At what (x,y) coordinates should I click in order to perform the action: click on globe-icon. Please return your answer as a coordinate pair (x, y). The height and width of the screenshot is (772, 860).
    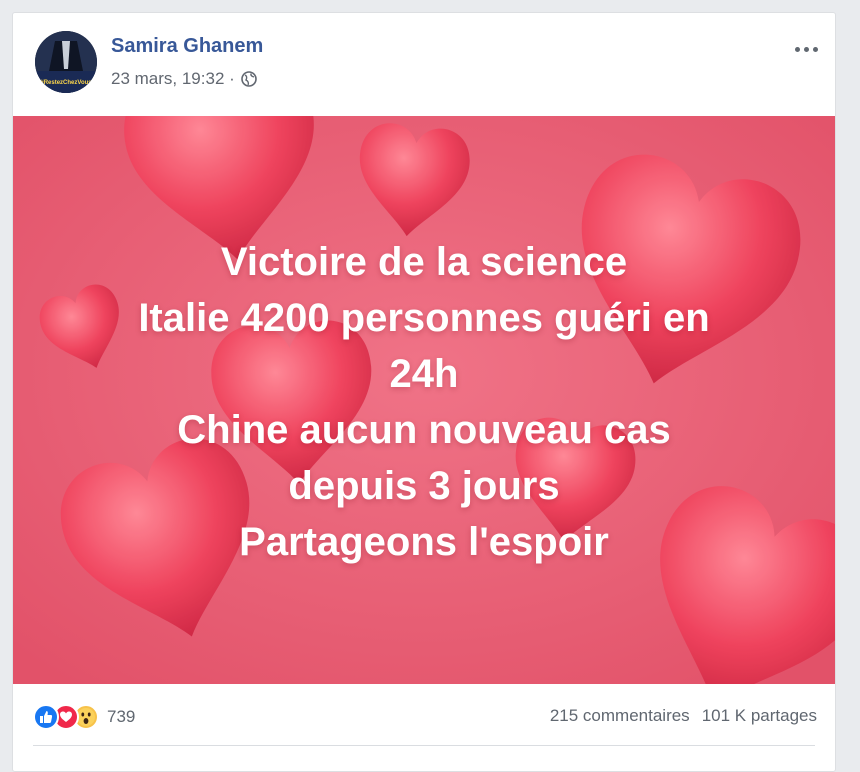
    Looking at the image, I should click on (248, 79).